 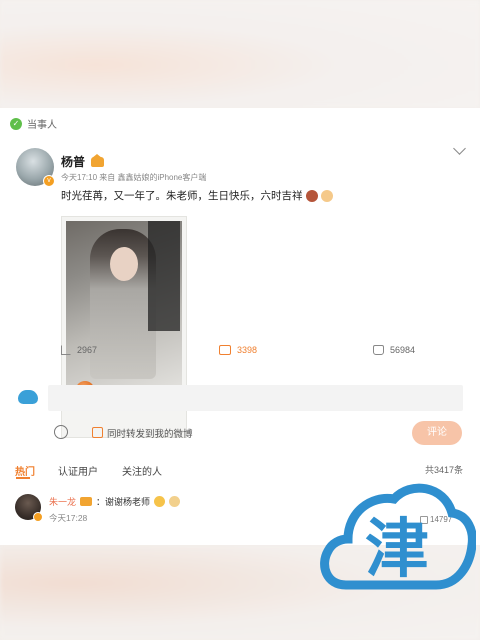 What do you see at coordinates (397, 550) in the screenshot?
I see `watermark-char: 津` at bounding box center [397, 550].